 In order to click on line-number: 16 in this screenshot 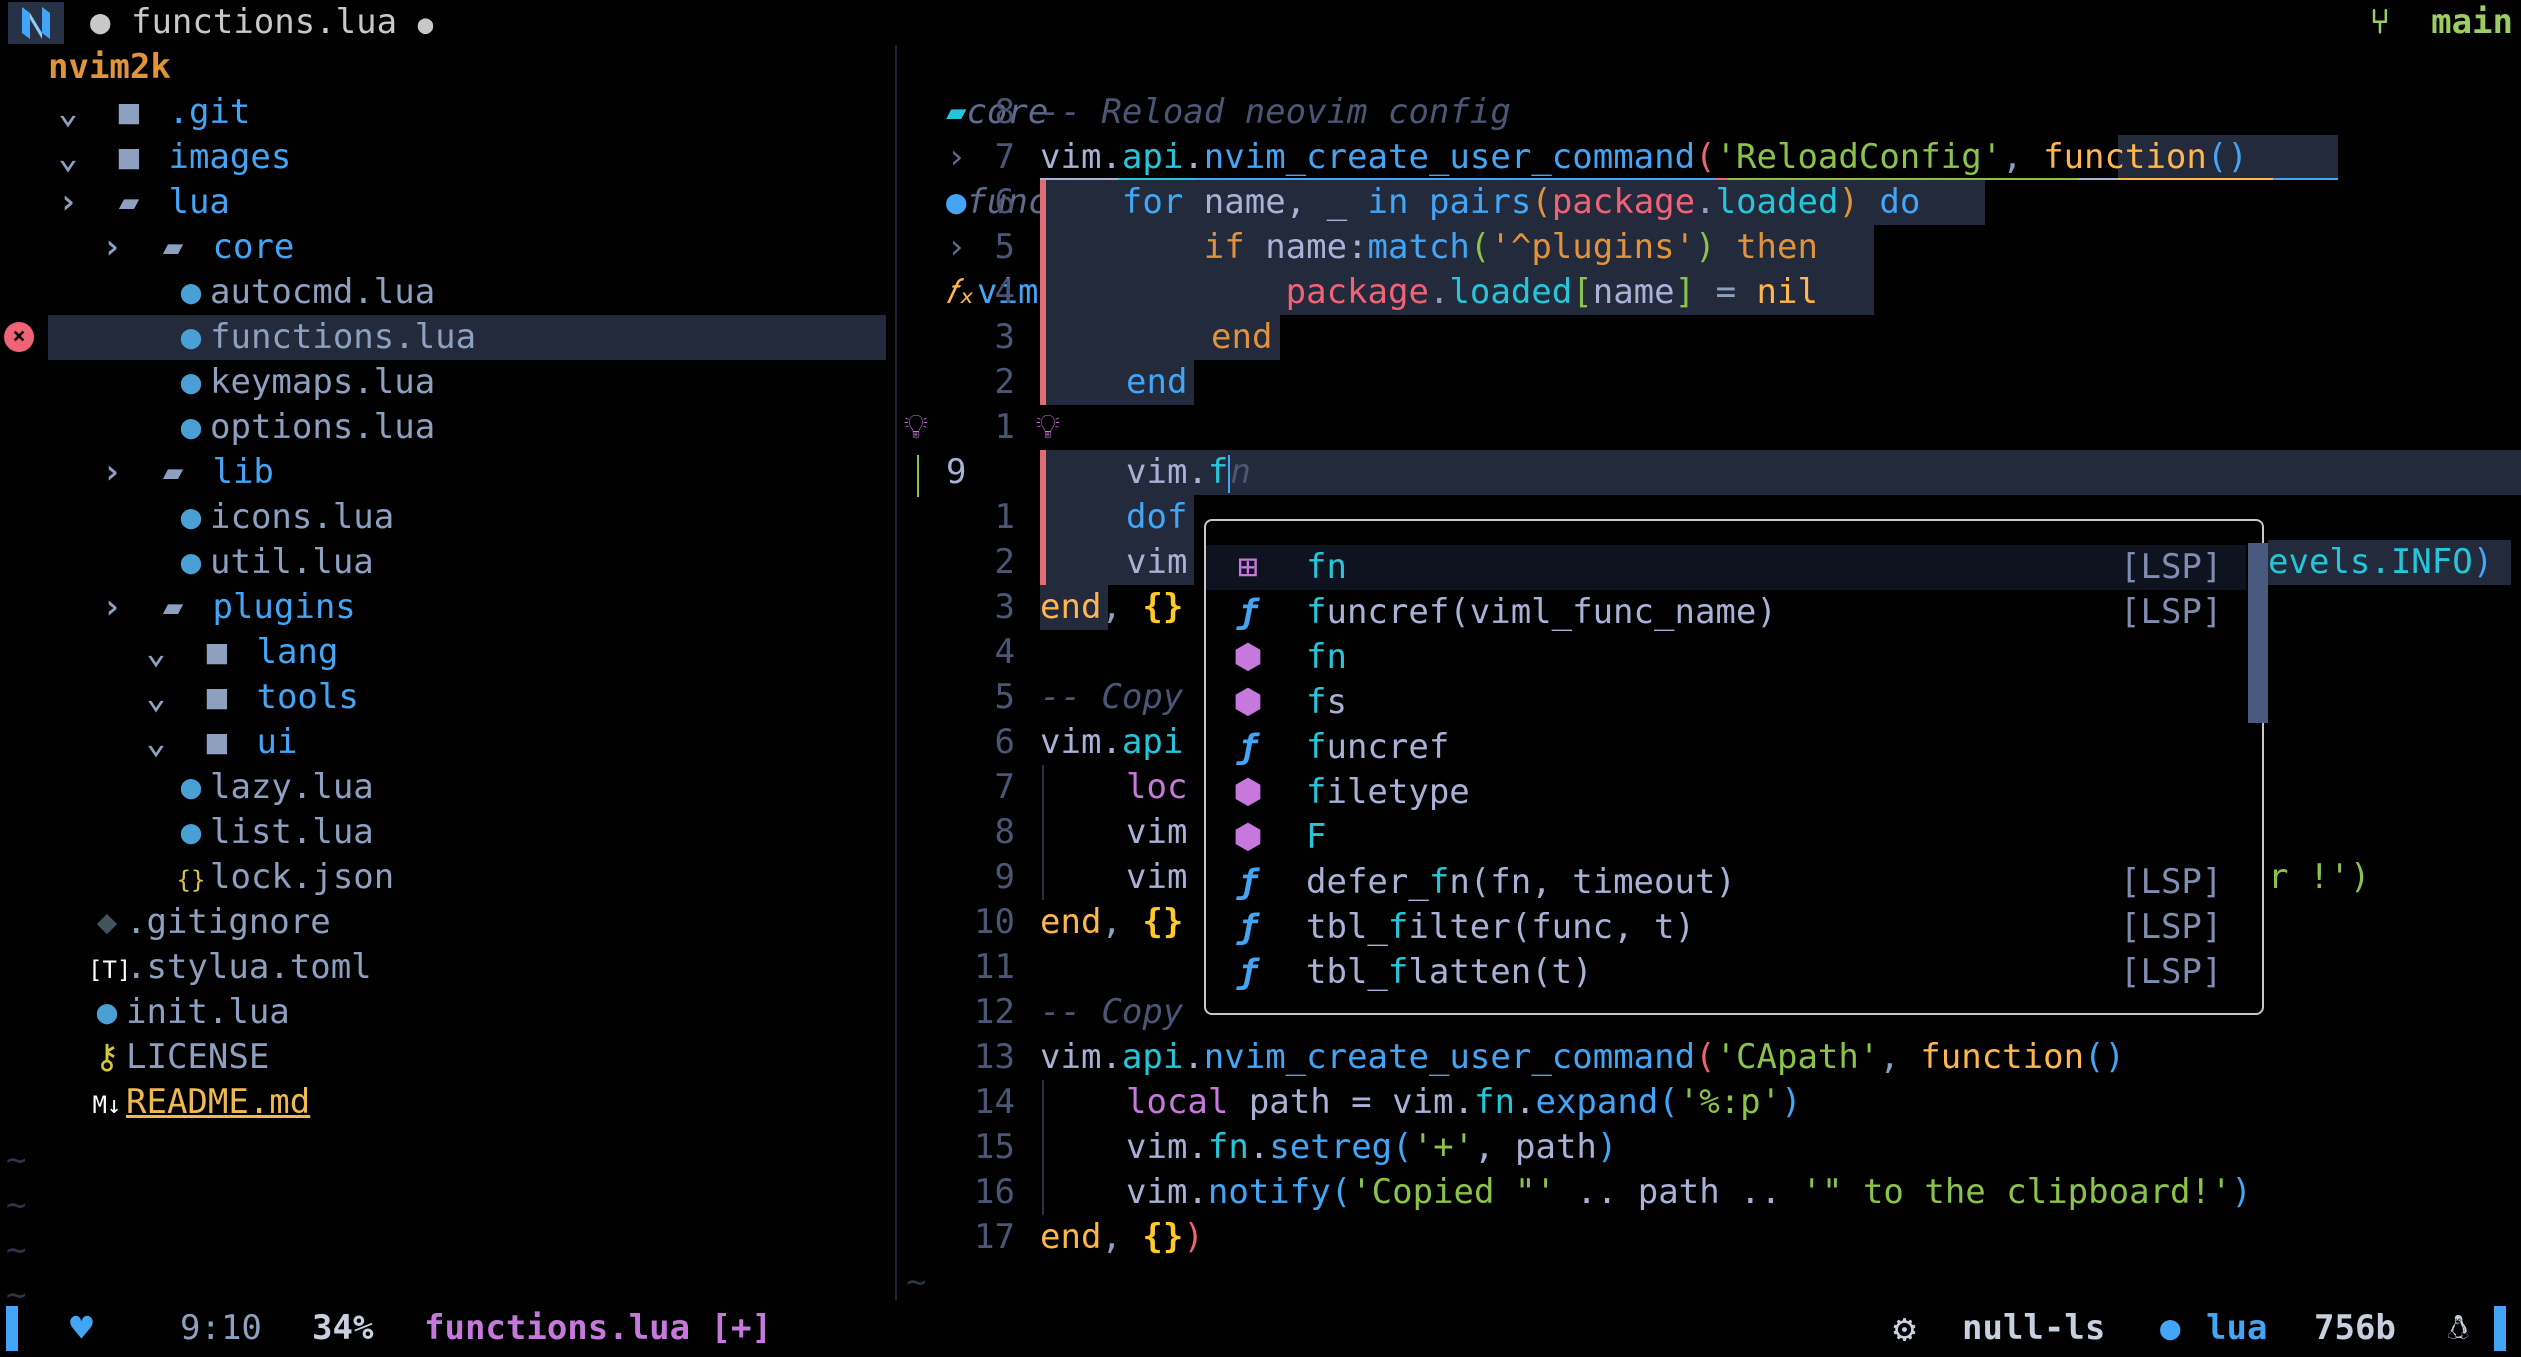, I will do `click(994, 1192)`.